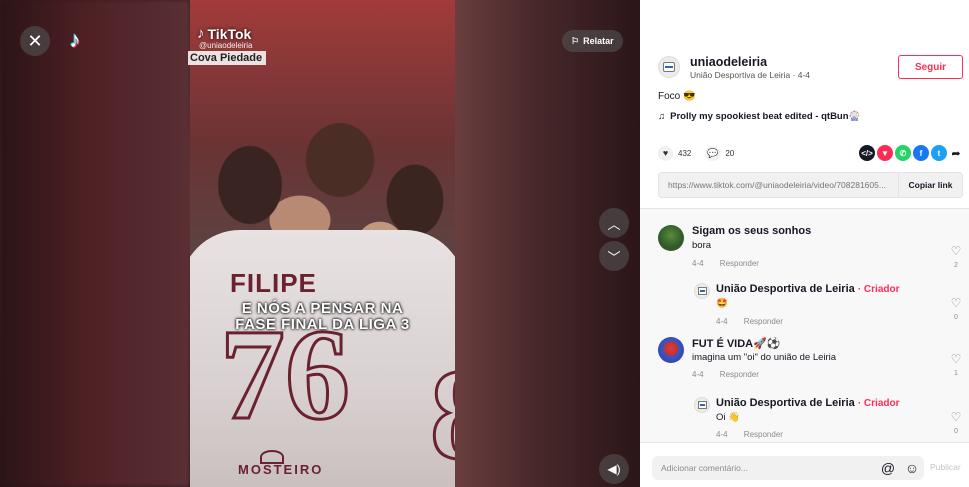  I want to click on comment-like: ♡ 2, so click(956, 257).